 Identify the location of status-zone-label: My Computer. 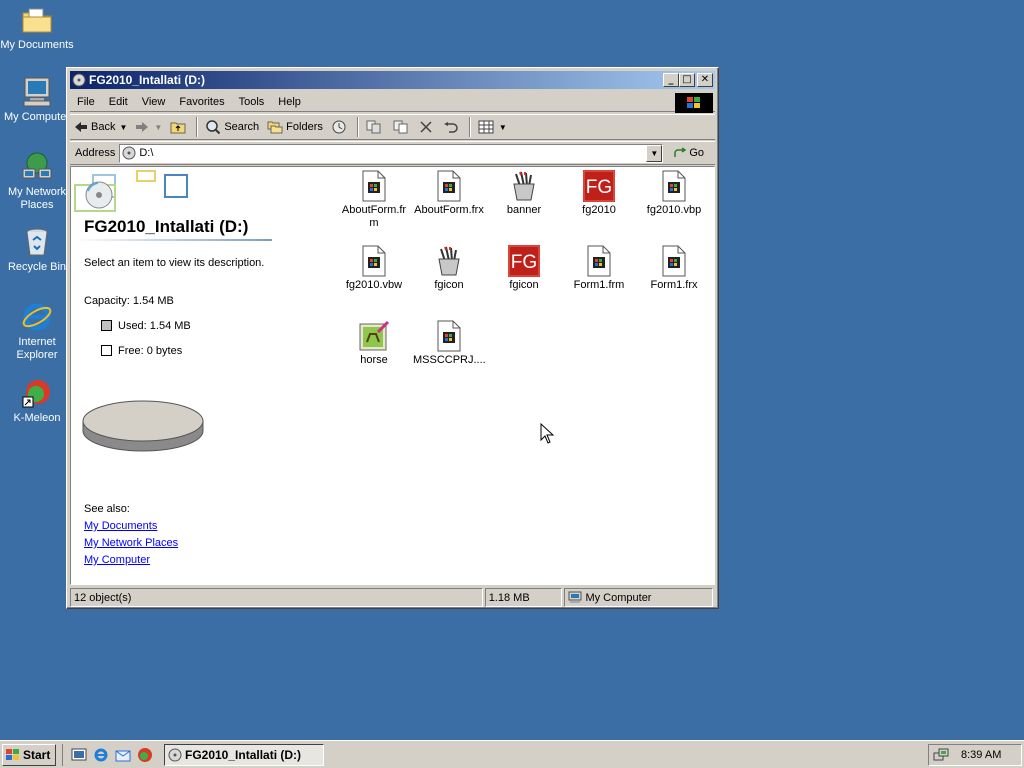
(618, 597).